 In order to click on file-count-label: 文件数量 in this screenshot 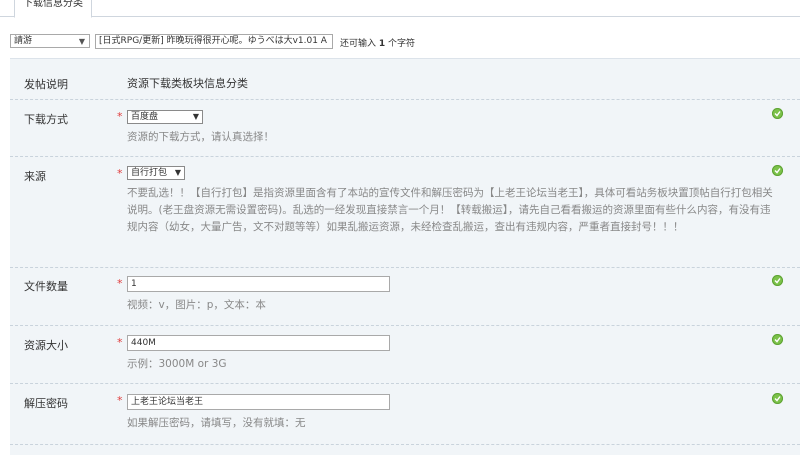, I will do `click(46, 286)`.